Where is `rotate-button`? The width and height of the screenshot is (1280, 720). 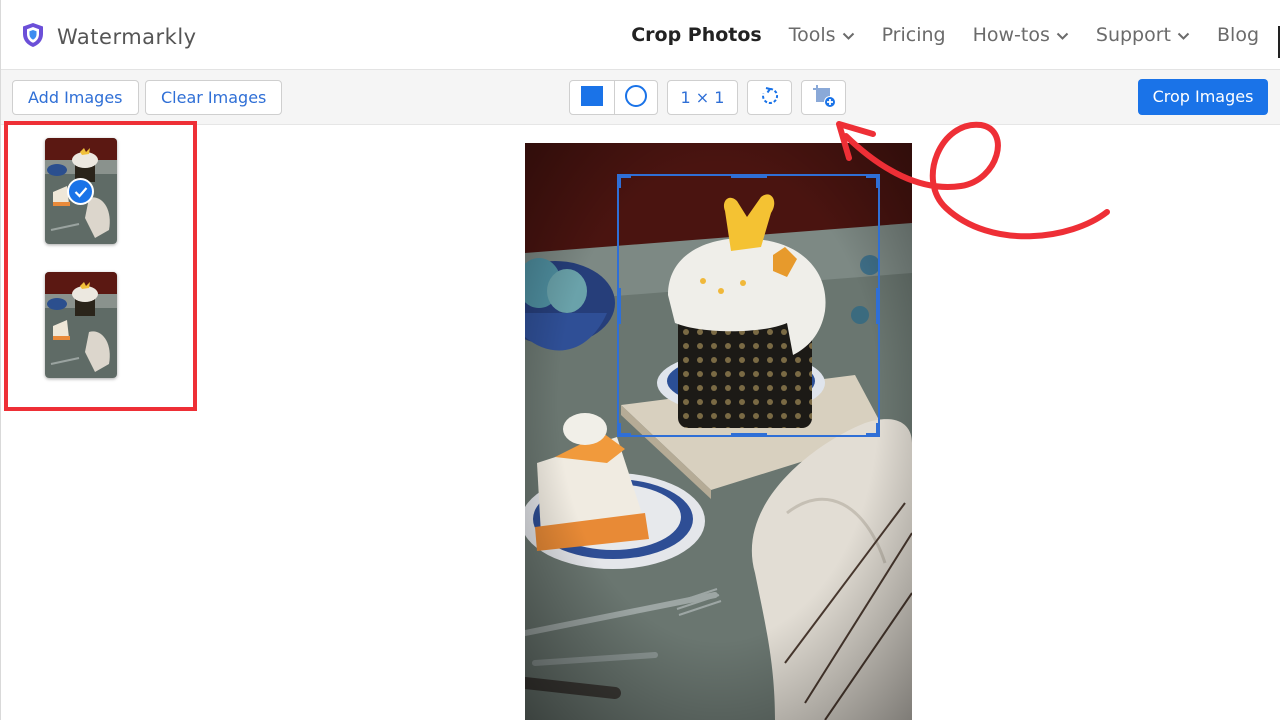
rotate-button is located at coordinates (769, 97).